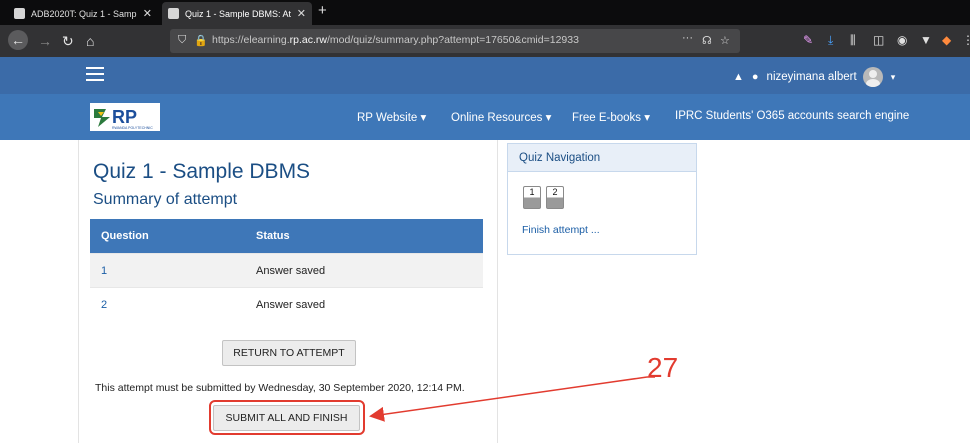 This screenshot has width=970, height=443. I want to click on annotation-step-number: 27, so click(663, 367).